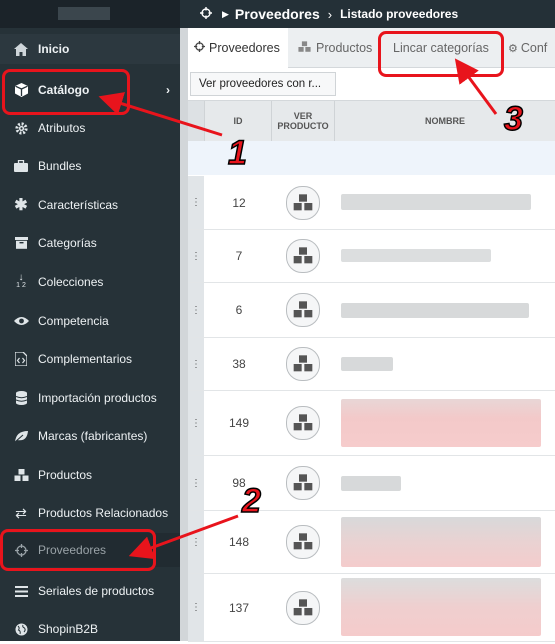 This screenshot has width=555, height=644. What do you see at coordinates (303, 126) in the screenshot?
I see `header-text: PRODUCTO` at bounding box center [303, 126].